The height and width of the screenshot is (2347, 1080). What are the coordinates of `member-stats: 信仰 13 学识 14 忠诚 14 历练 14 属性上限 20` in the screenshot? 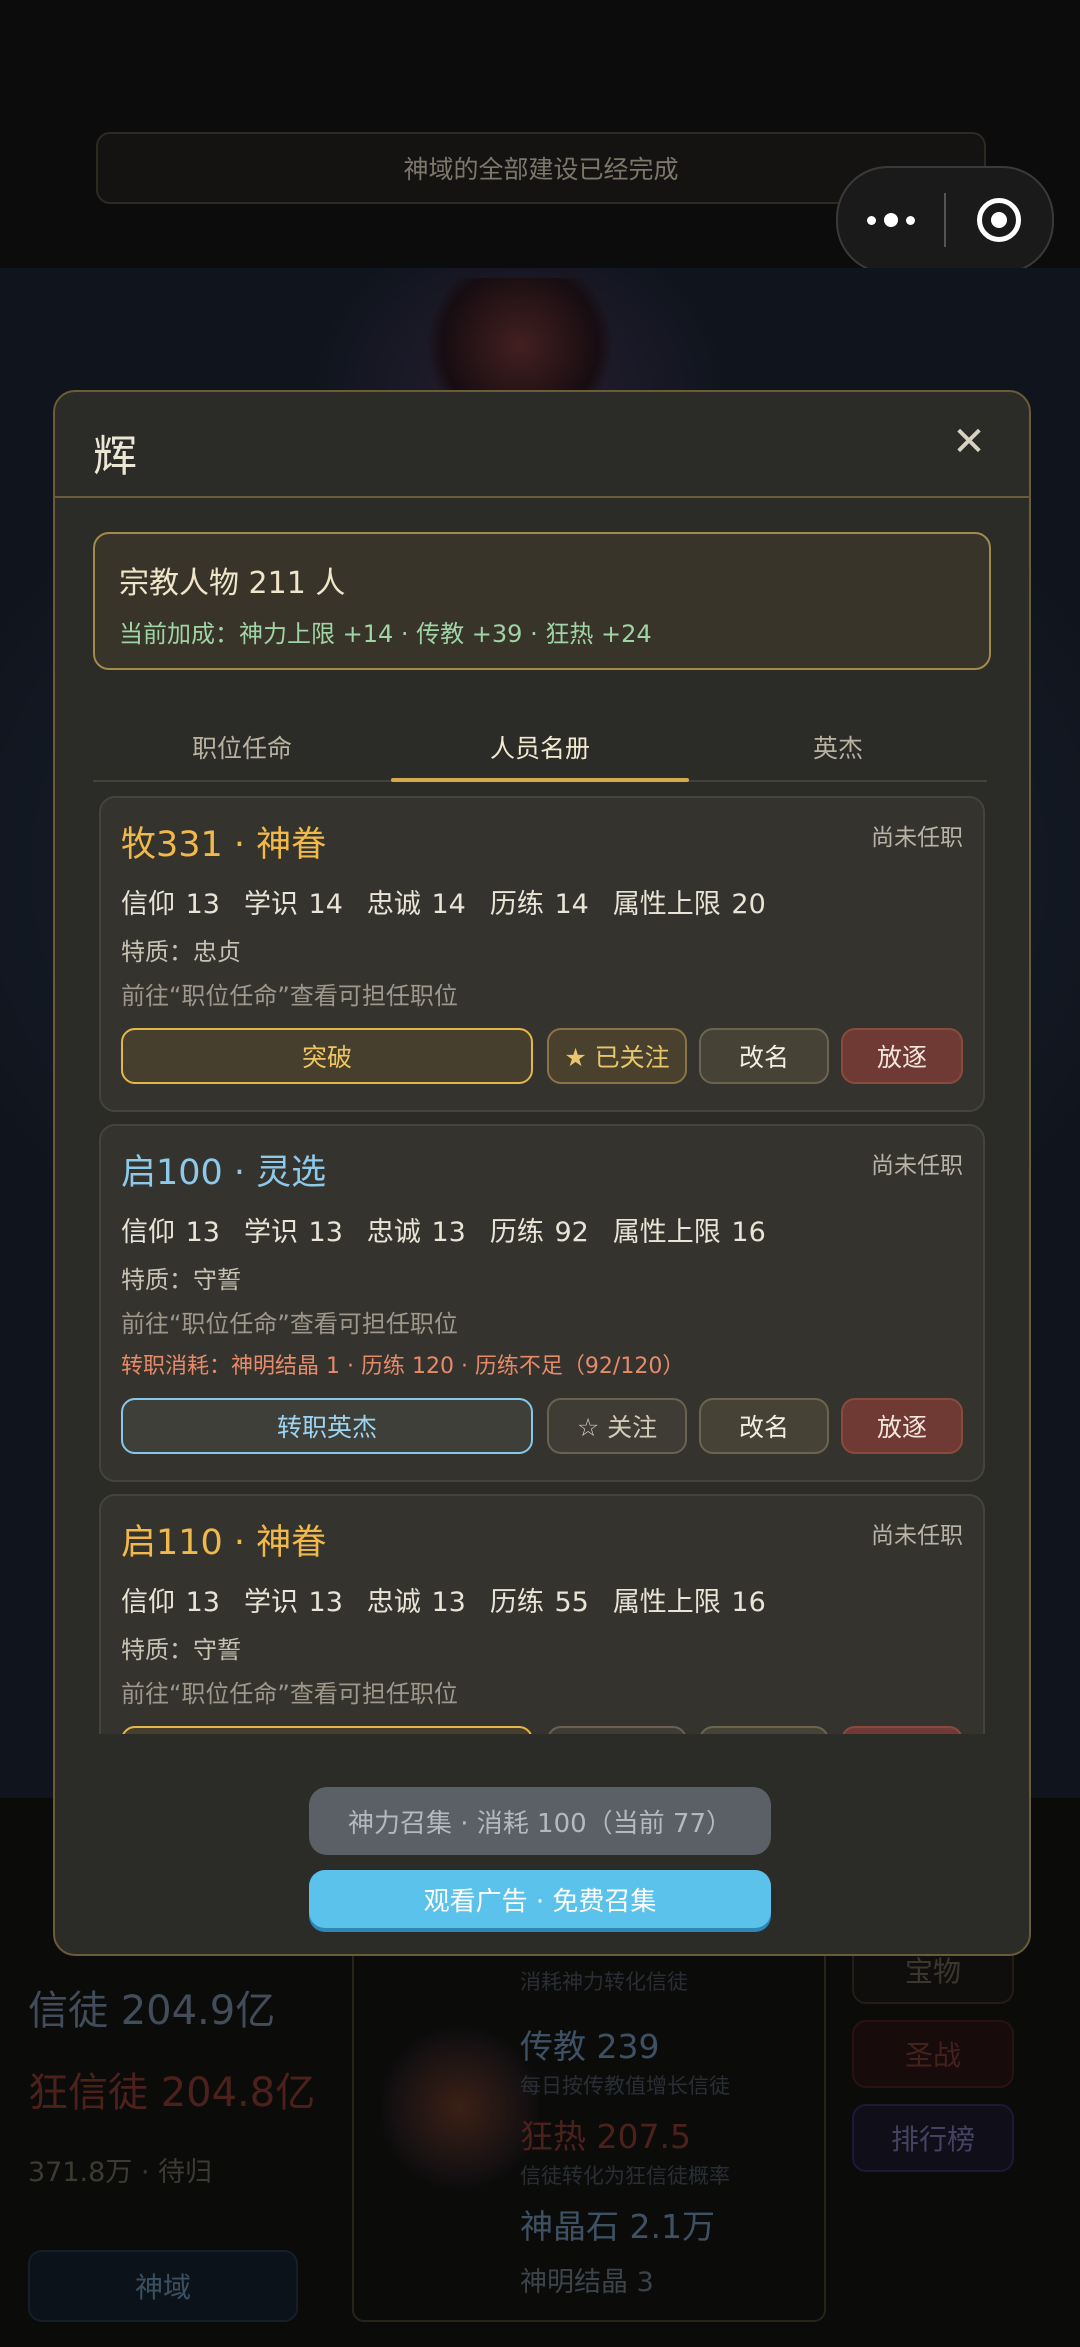 It's located at (455, 901).